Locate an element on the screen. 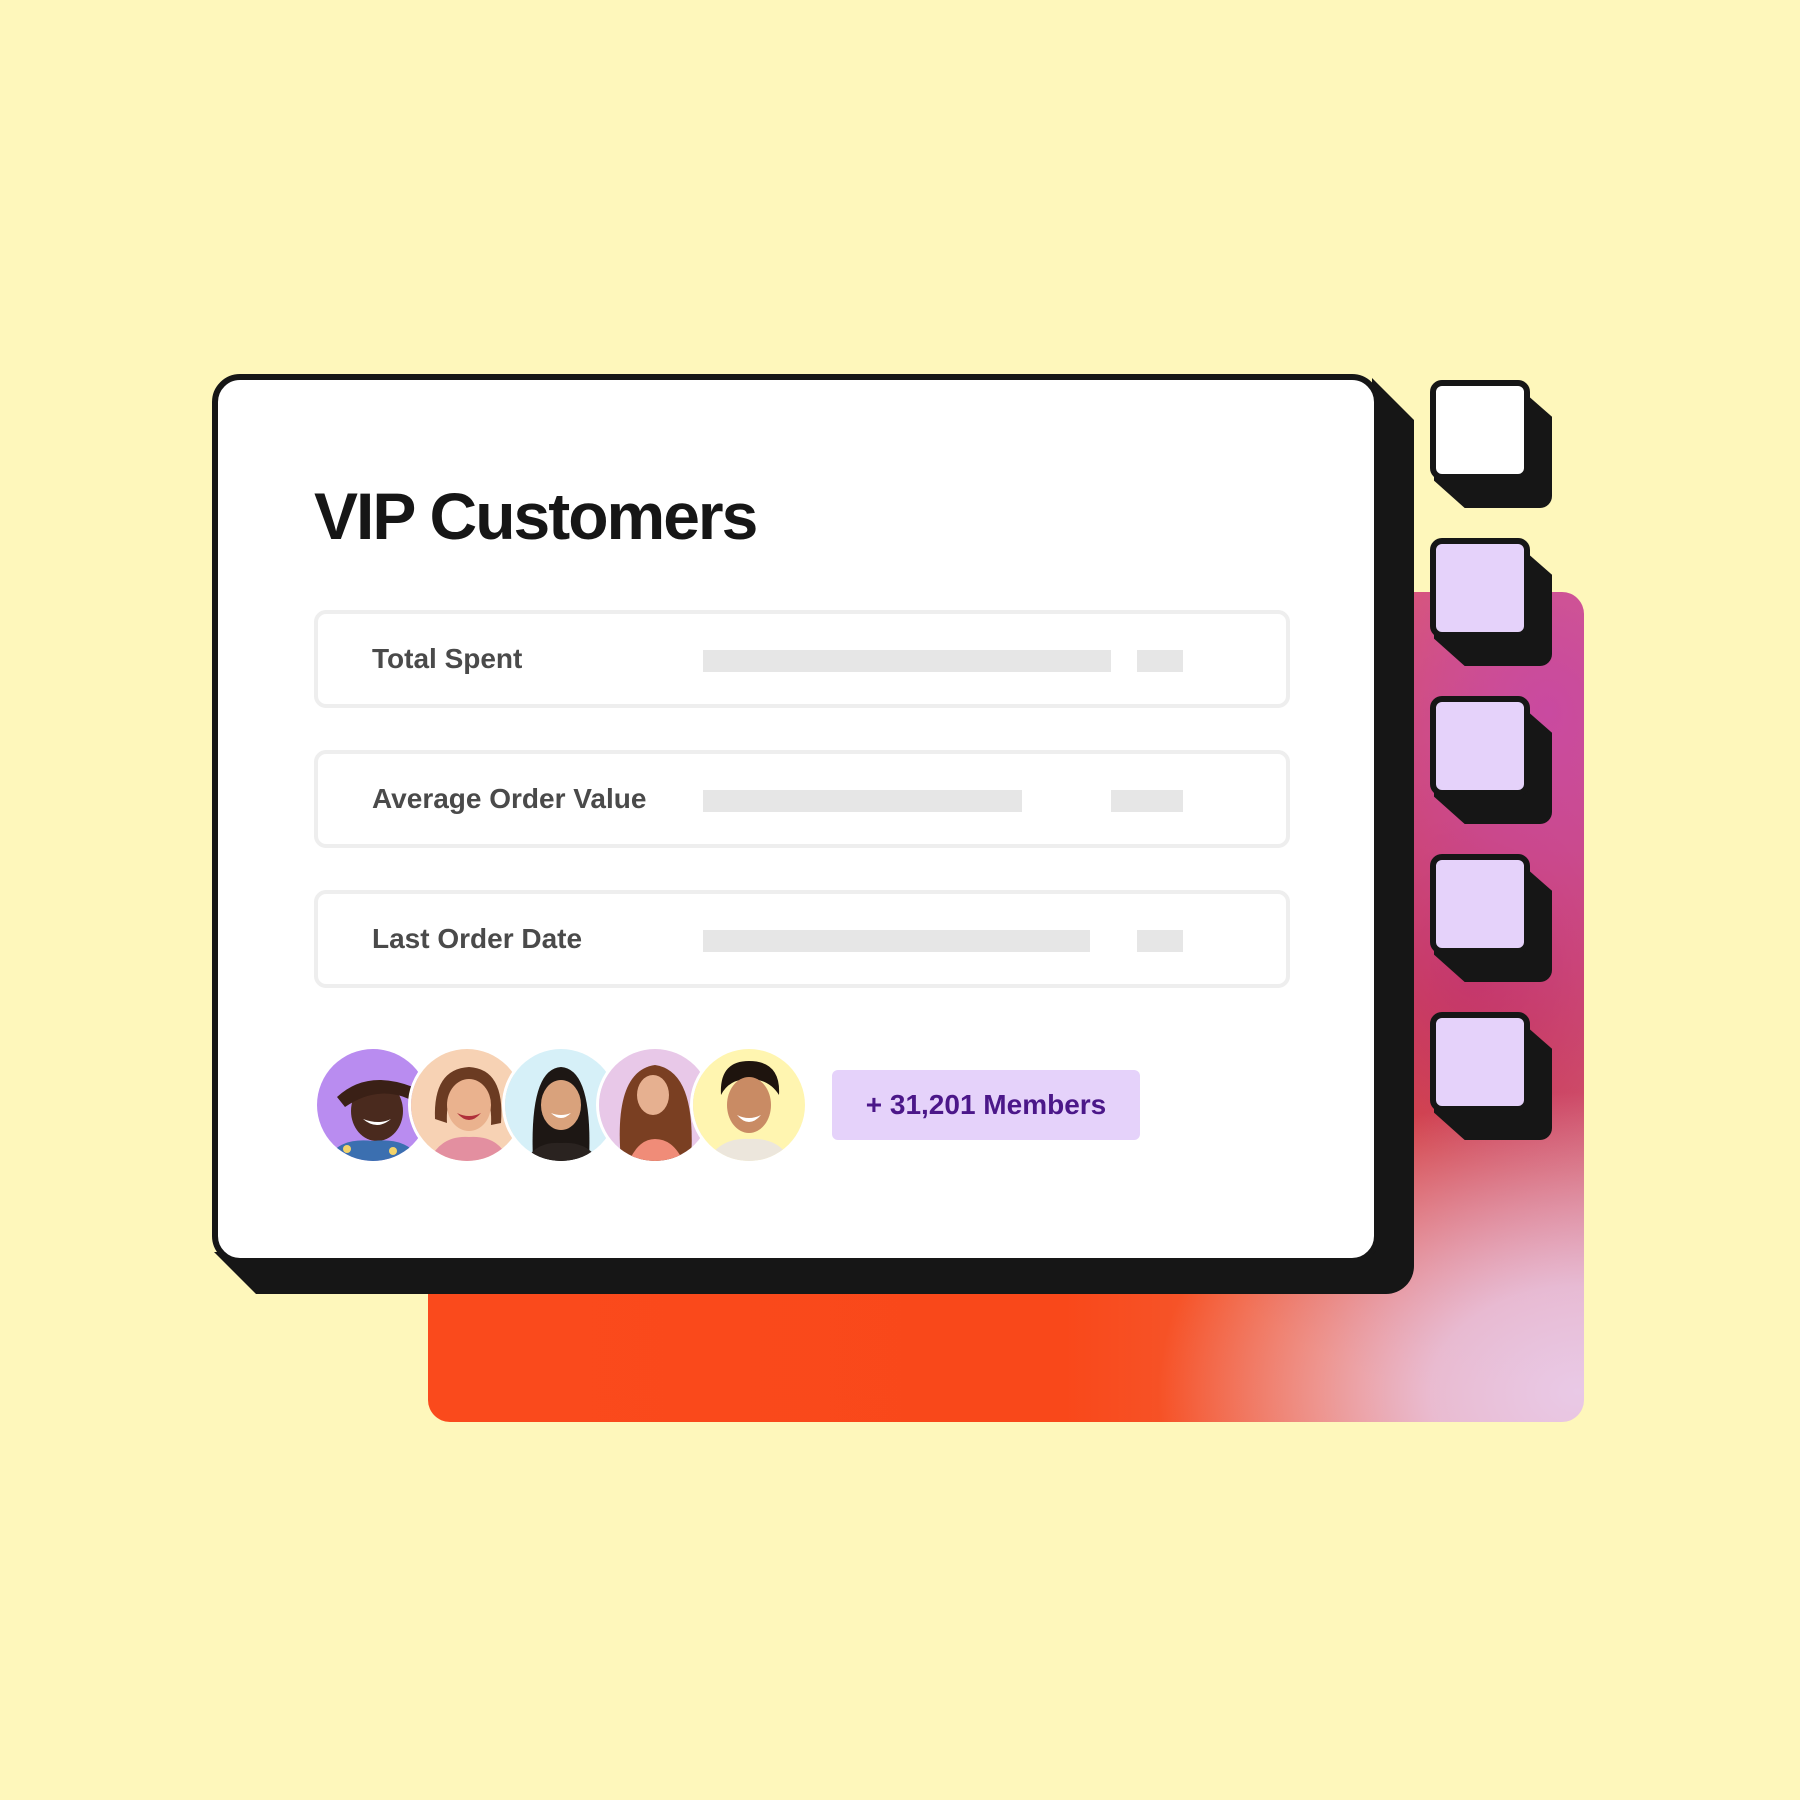 The width and height of the screenshot is (1800, 1800). filter-label: Average Order Value is located at coordinates (509, 798).